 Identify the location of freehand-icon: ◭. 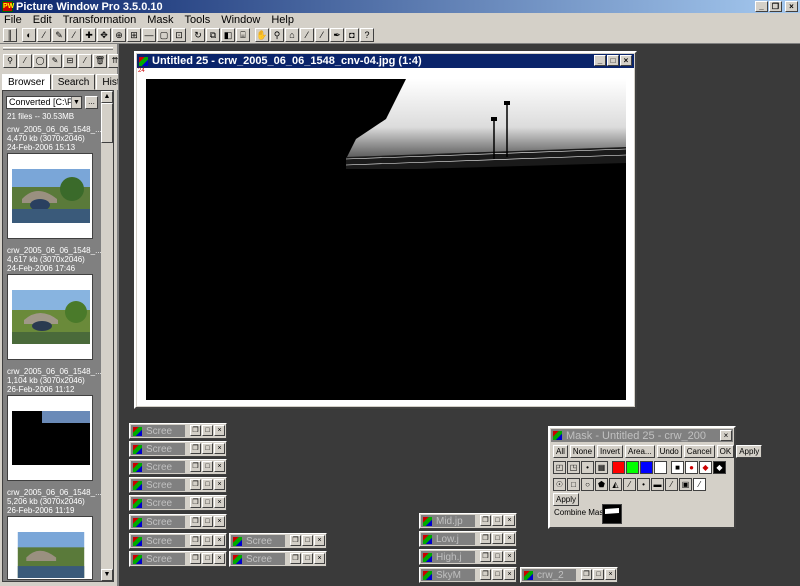
(615, 484).